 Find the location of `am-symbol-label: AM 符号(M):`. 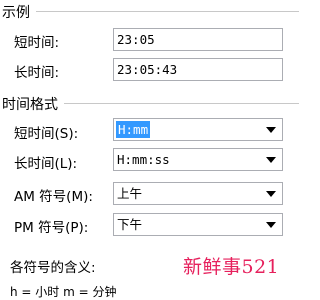

am-symbol-label: AM 符号(M): is located at coordinates (53, 197).